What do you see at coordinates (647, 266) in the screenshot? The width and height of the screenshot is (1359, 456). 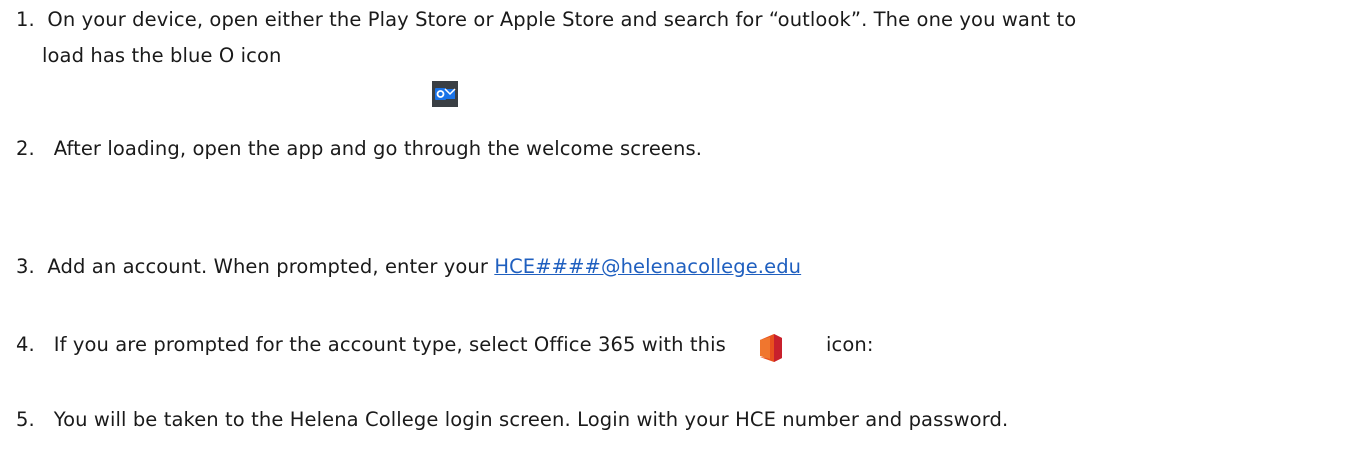 I see `email-link: HCE####@helenacollege.edu` at bounding box center [647, 266].